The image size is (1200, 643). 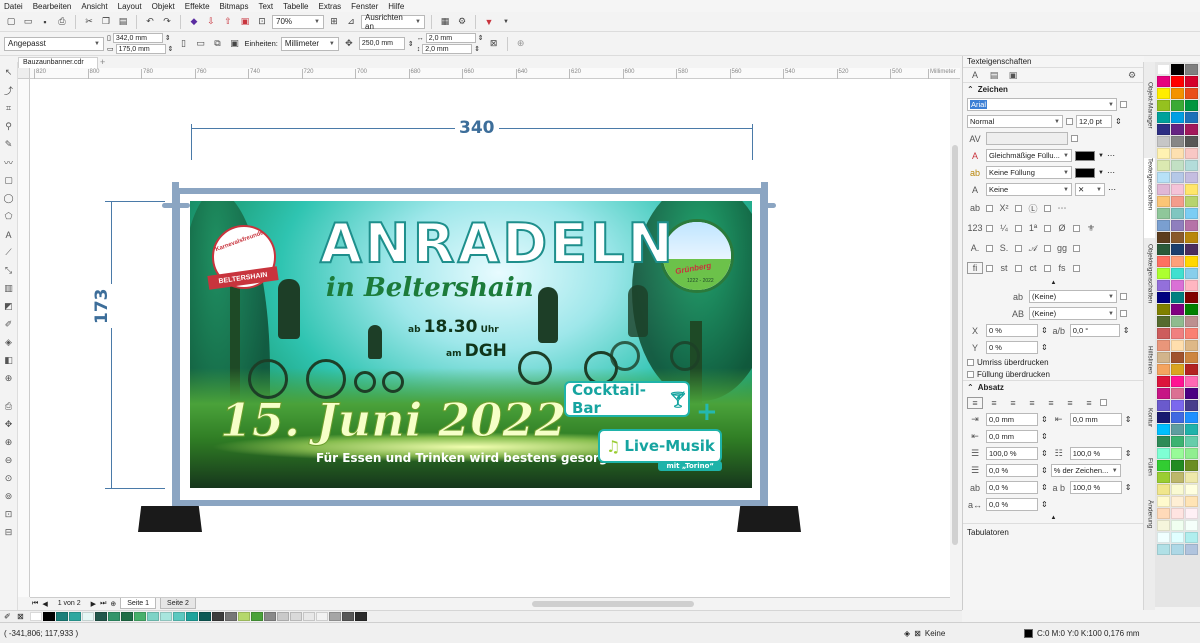 I want to click on outline-status: C:0 M:0 Y:0 K:100 0,176 mm, so click(x=1082, y=633).